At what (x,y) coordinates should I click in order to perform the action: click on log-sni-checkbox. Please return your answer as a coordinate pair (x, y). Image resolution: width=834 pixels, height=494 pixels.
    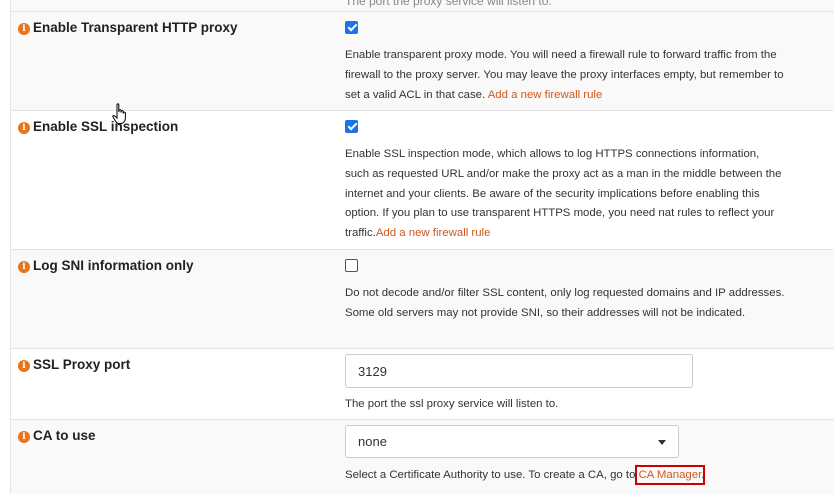
    Looking at the image, I should click on (351, 265).